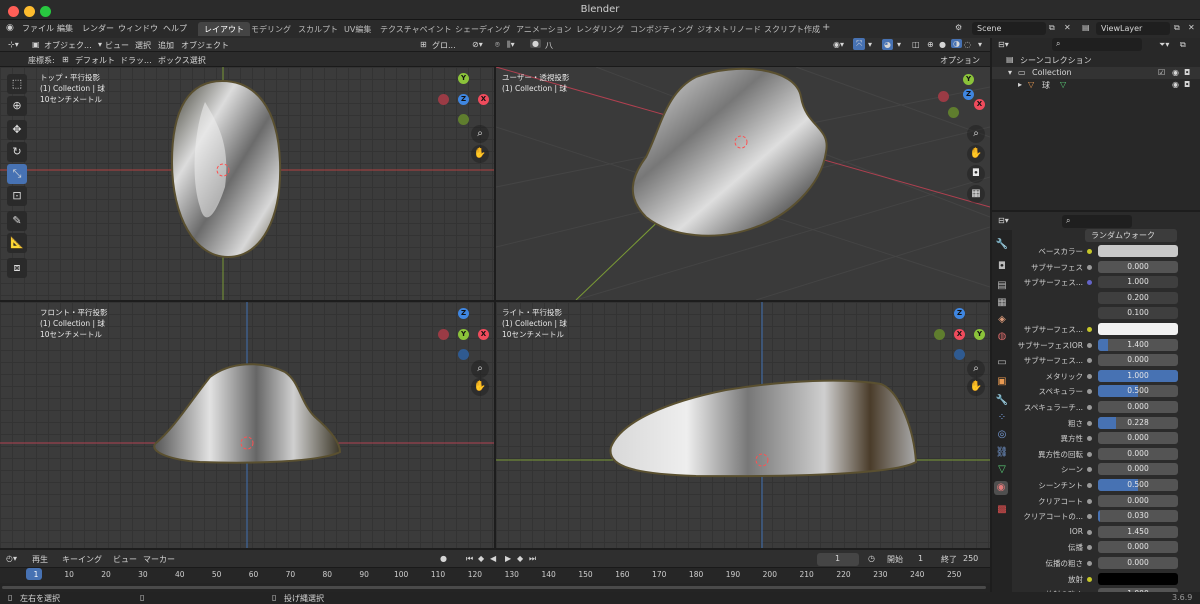 This screenshot has height=604, width=1200. What do you see at coordinates (1002, 320) in the screenshot?
I see `scene-tab-icon: ◈` at bounding box center [1002, 320].